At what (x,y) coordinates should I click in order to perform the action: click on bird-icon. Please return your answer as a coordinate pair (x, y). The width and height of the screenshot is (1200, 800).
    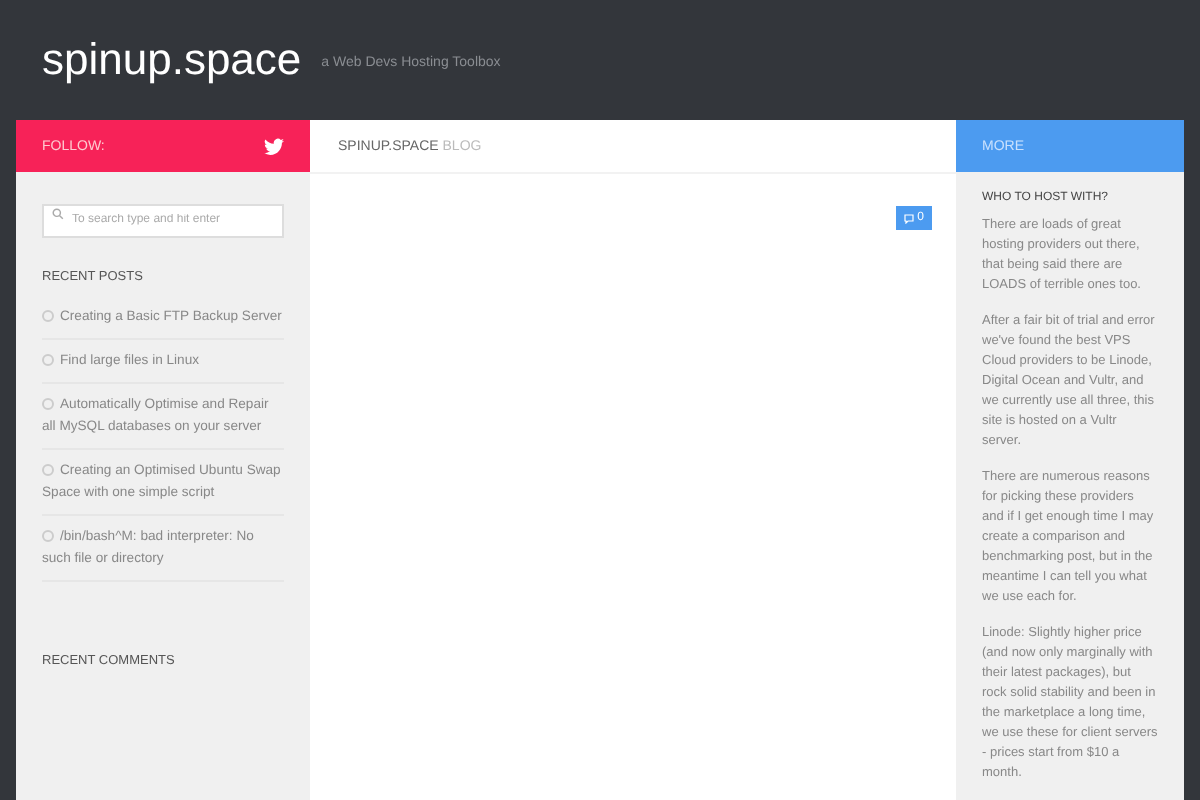
    Looking at the image, I should click on (274, 146).